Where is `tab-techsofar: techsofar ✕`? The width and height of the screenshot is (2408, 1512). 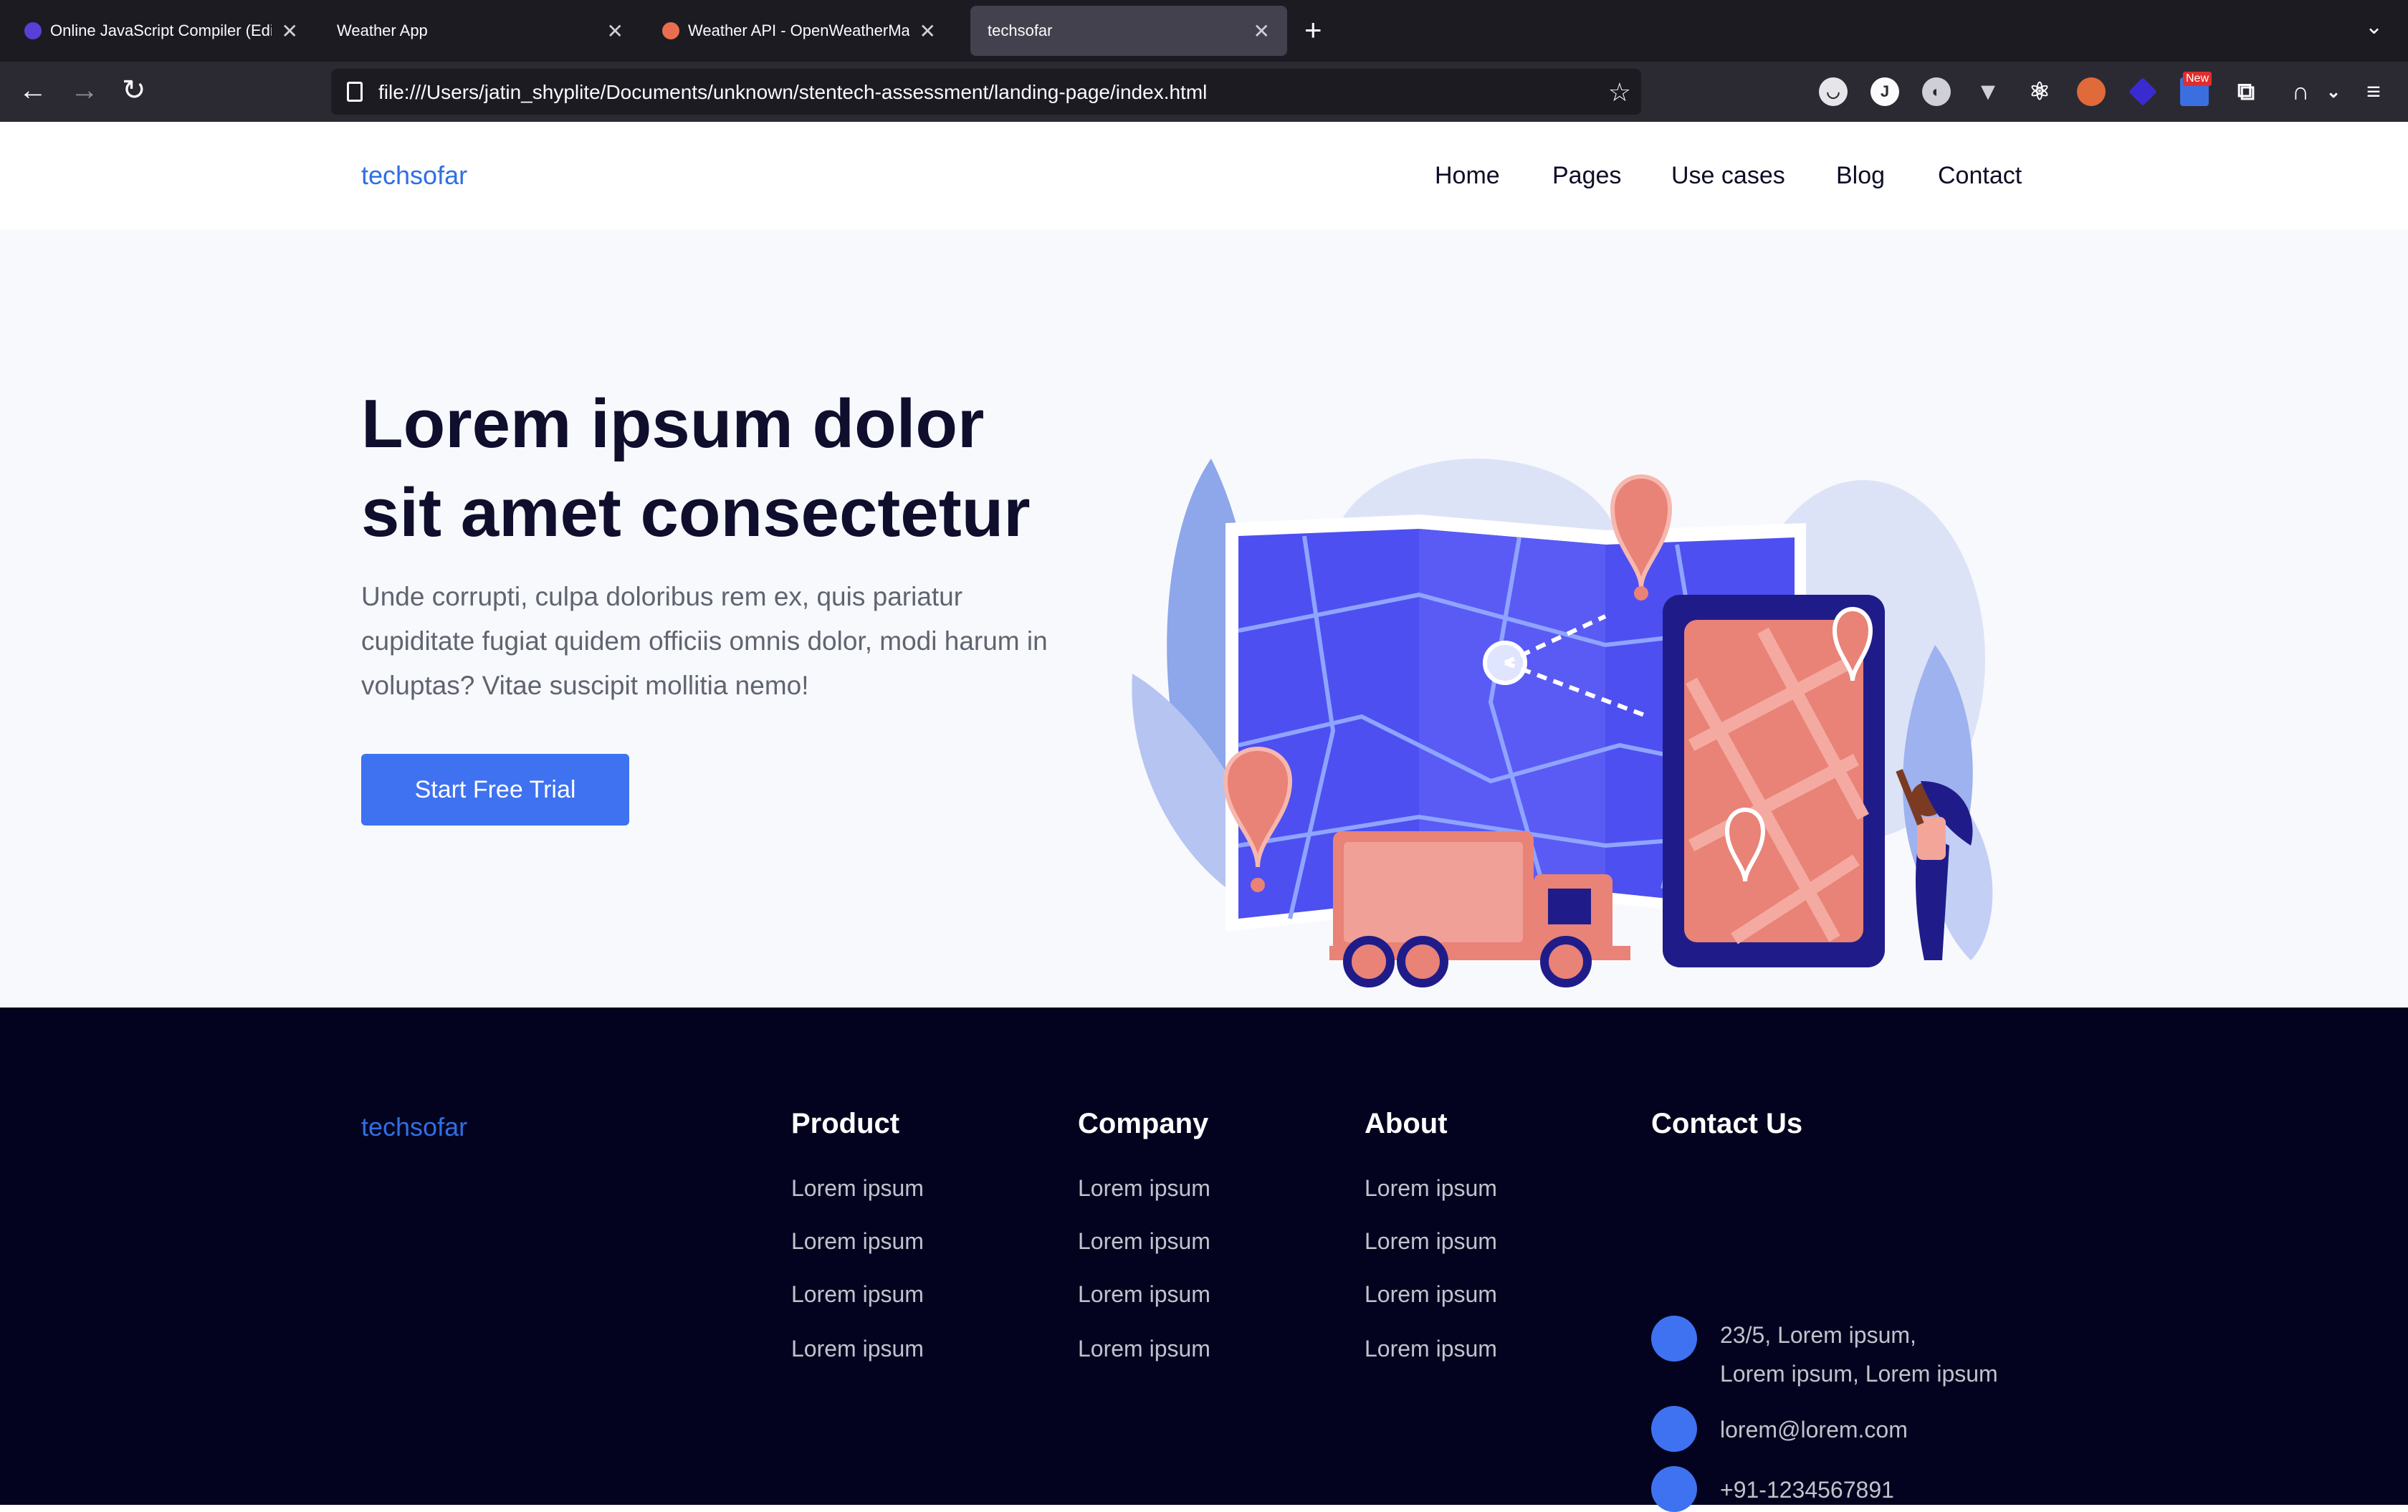
tab-techsofar: techsofar ✕ is located at coordinates (1128, 31).